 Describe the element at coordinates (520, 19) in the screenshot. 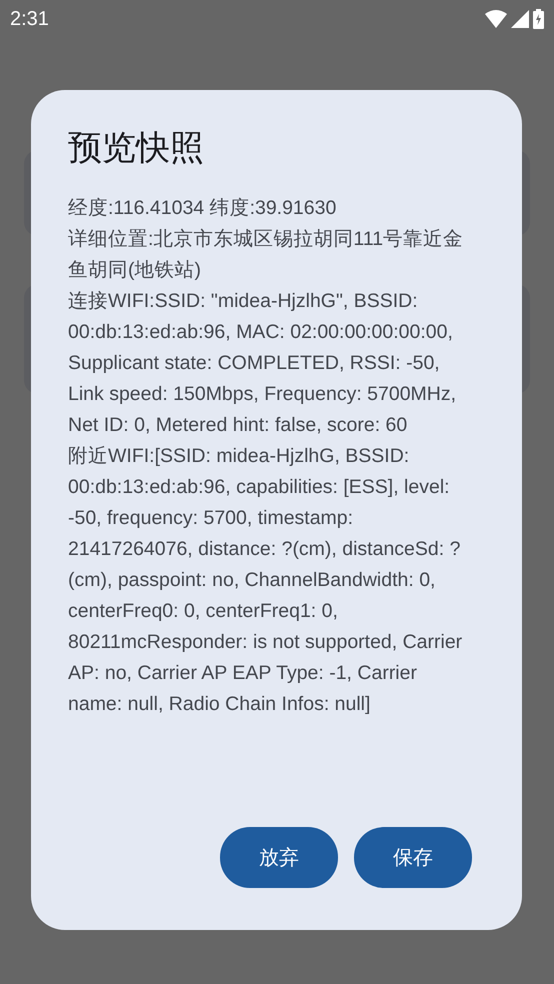

I see `signal-icon` at that location.